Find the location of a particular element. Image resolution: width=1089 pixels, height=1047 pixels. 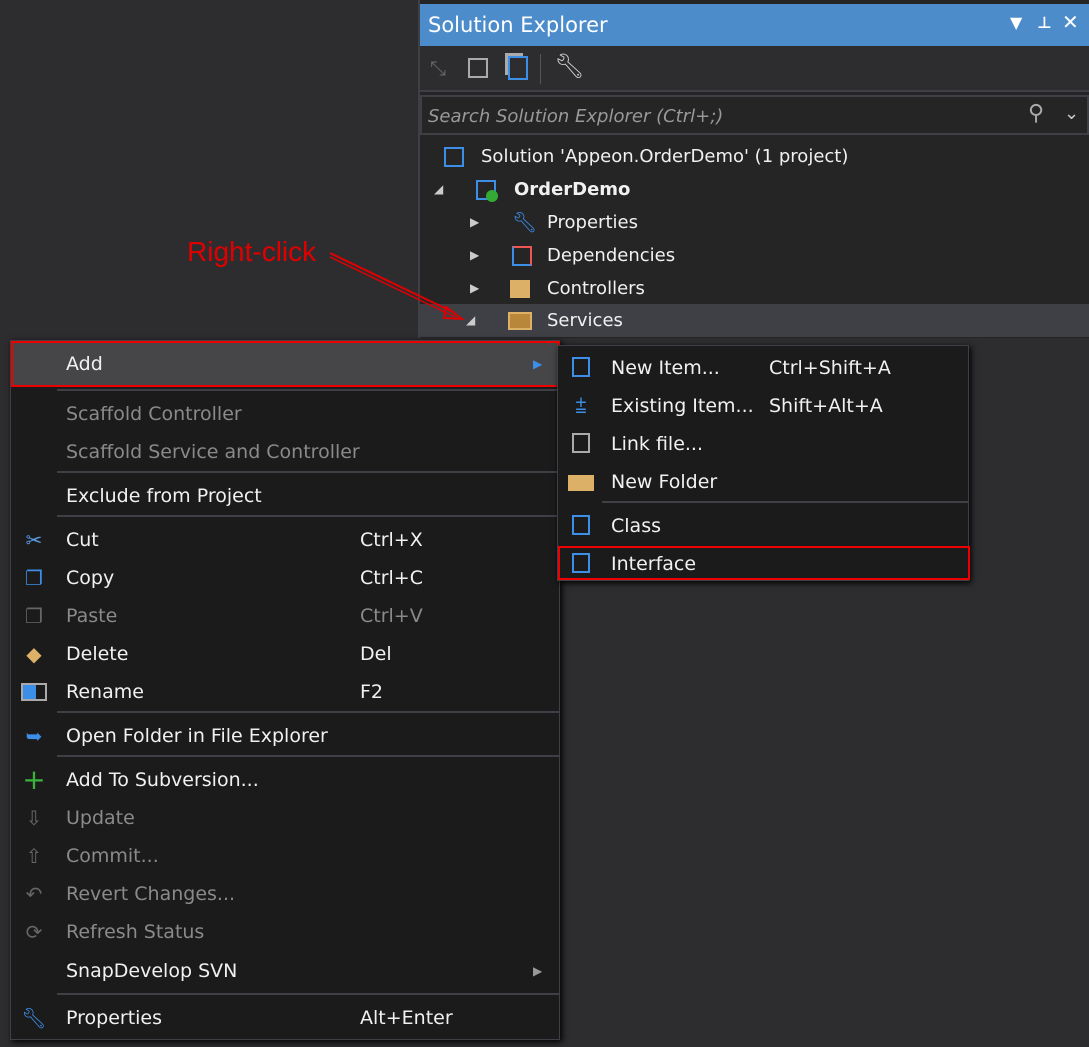

menu-item-label: Delete is located at coordinates (97, 654).